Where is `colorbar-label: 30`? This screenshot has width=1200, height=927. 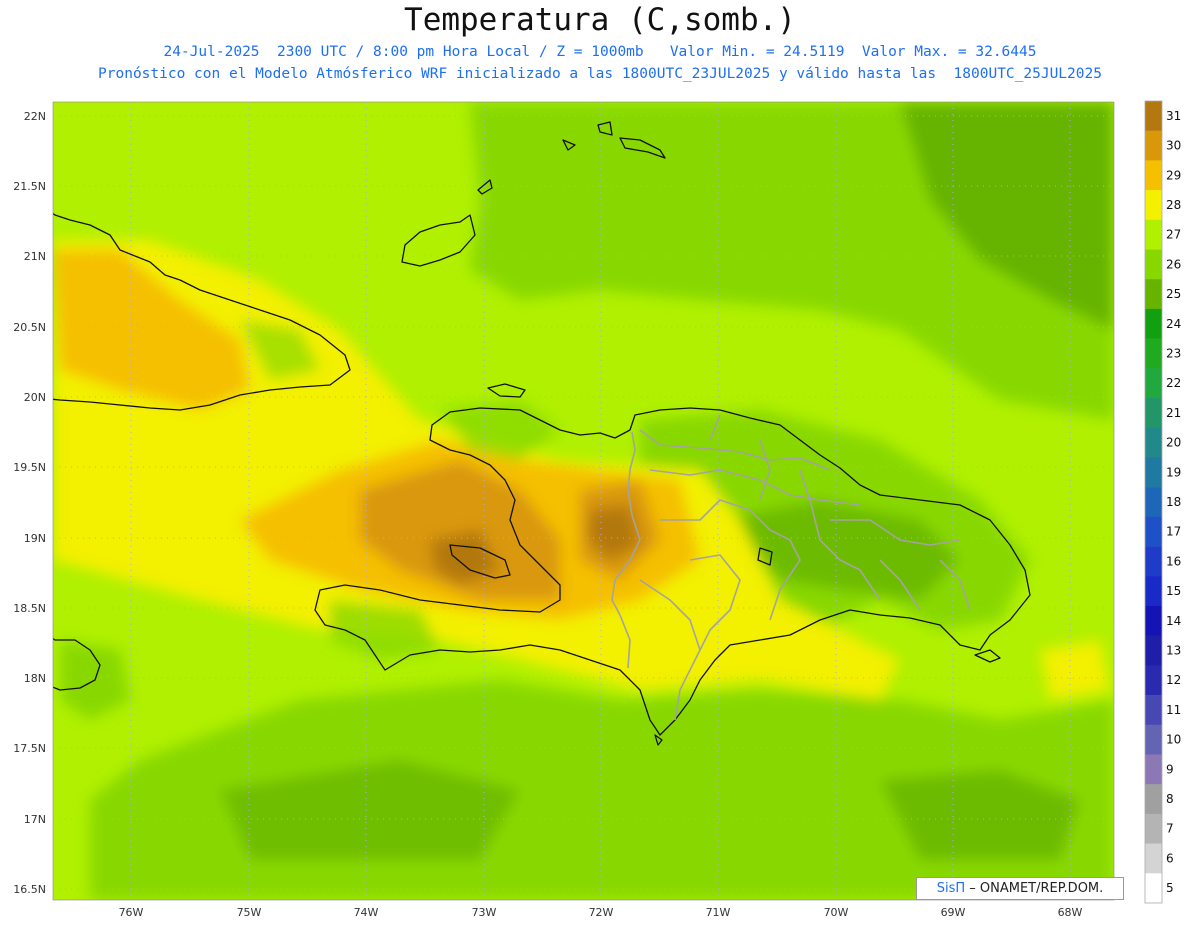 colorbar-label: 30 is located at coordinates (1173, 146).